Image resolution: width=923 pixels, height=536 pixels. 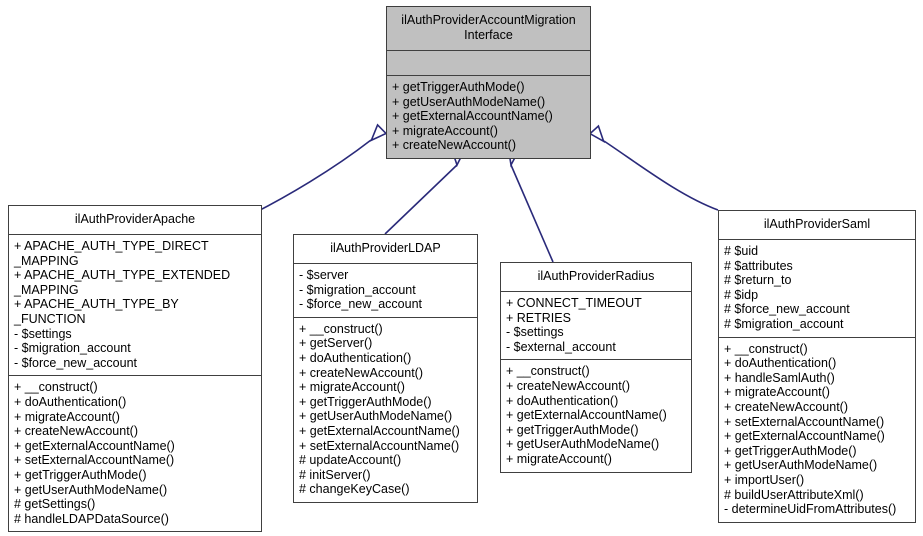 I want to click on edge-radius-to-interface, so click(x=532, y=213).